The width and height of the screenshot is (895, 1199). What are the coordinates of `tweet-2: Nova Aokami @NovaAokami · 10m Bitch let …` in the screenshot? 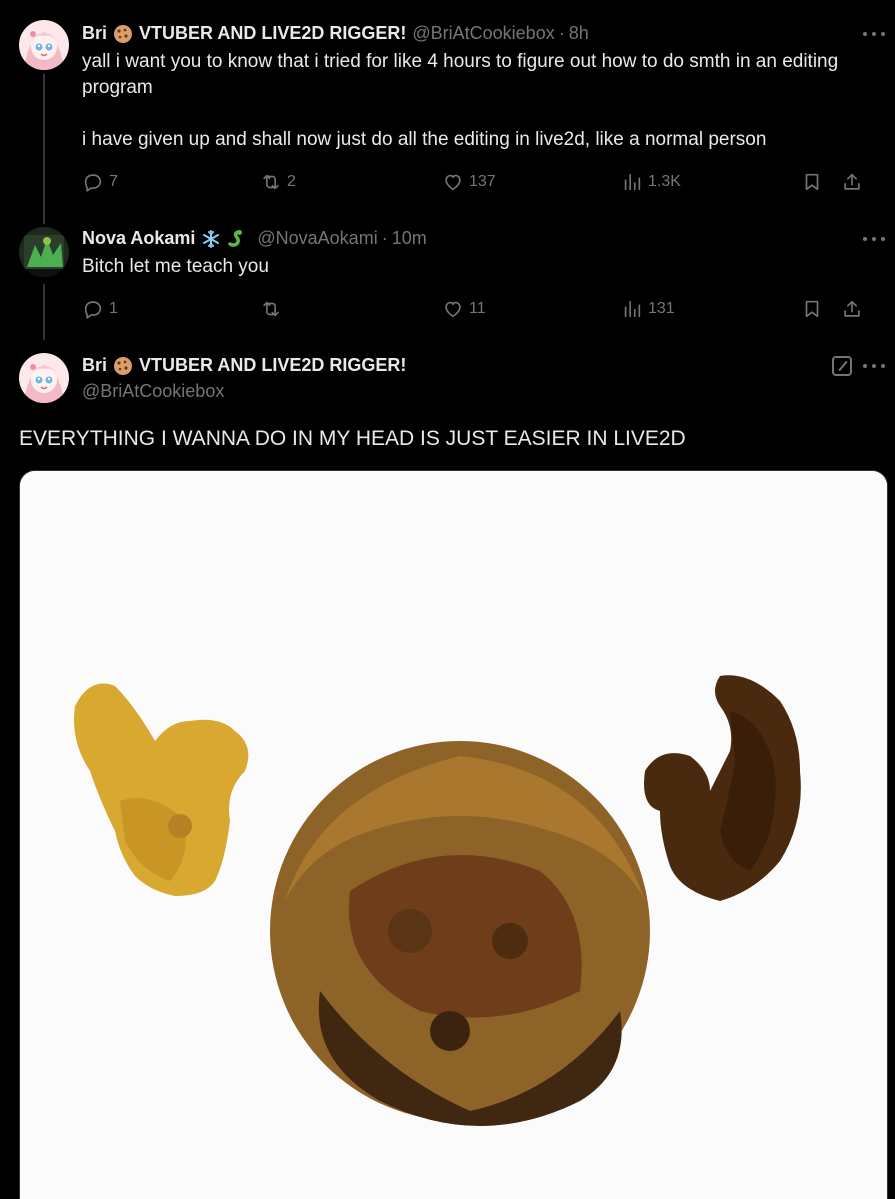 It's located at (447, 275).